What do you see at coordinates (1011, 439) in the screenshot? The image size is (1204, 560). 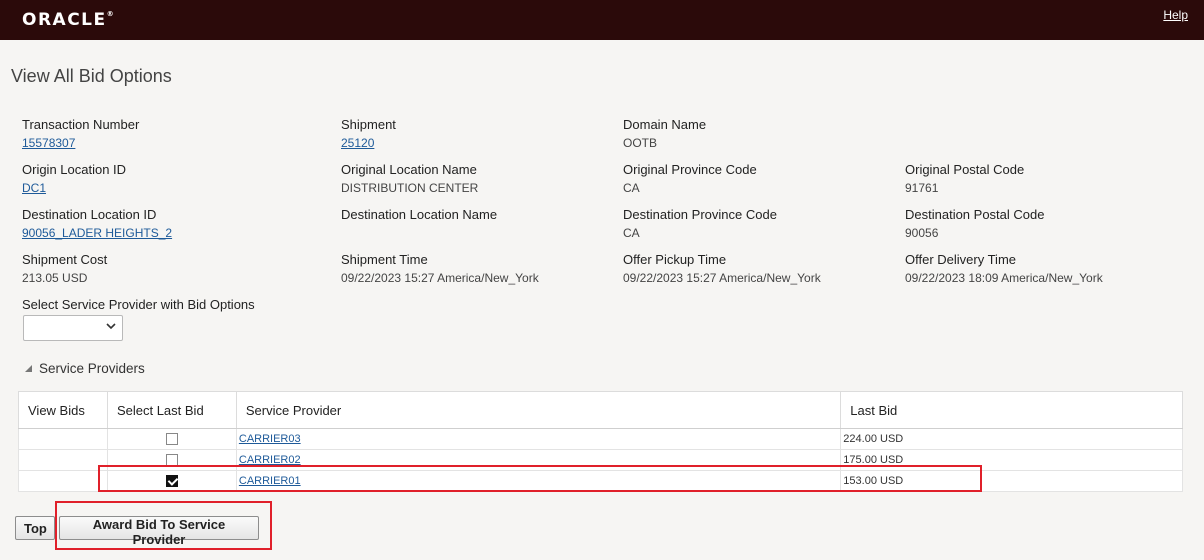 I see `last-bid-cell: 224.00 USD` at bounding box center [1011, 439].